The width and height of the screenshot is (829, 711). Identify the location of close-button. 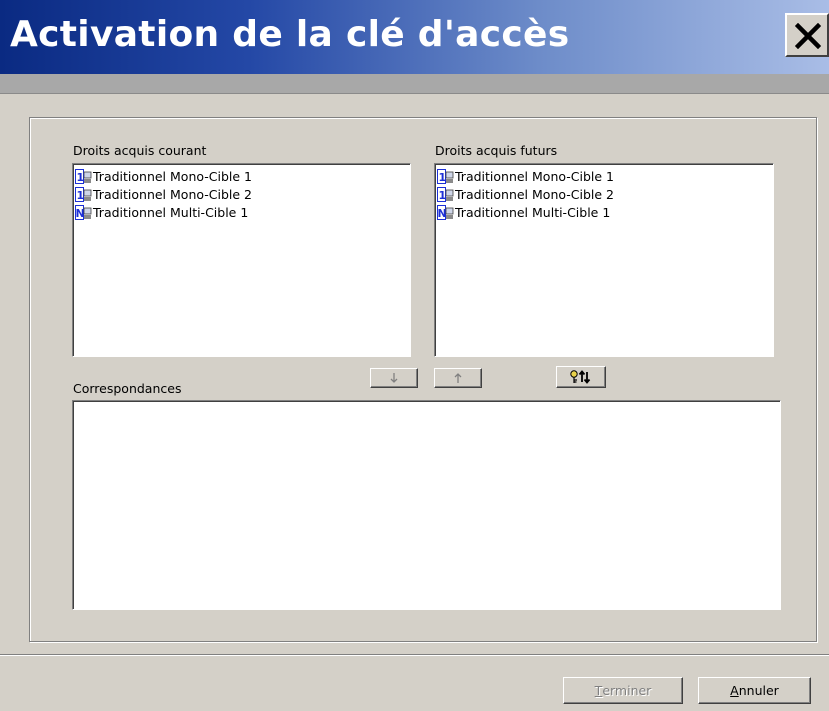
(807, 35).